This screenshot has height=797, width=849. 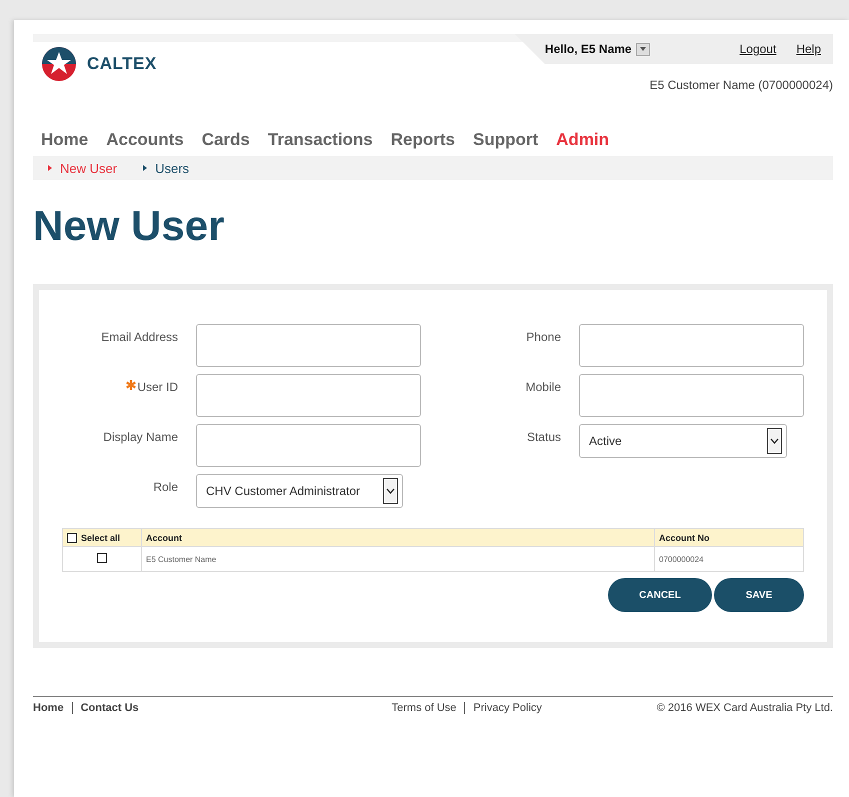 What do you see at coordinates (741, 85) in the screenshot?
I see `customer-name: E5 Customer Name (0700000024)` at bounding box center [741, 85].